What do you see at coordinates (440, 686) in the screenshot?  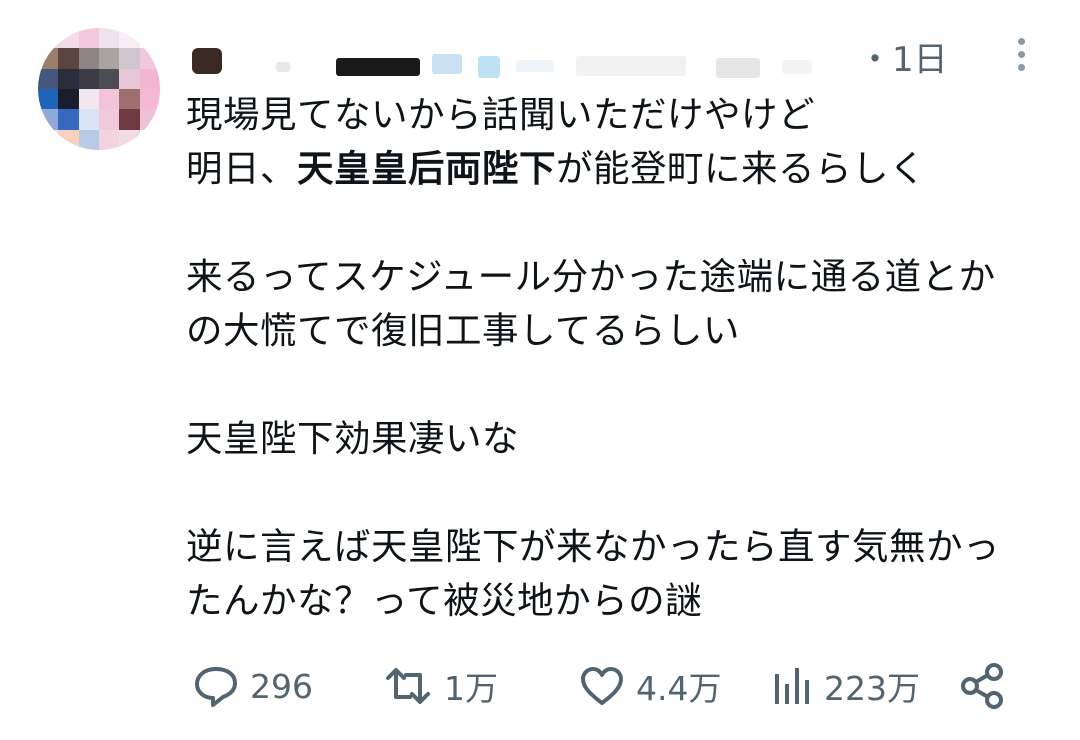 I see `retweet-button: 1万` at bounding box center [440, 686].